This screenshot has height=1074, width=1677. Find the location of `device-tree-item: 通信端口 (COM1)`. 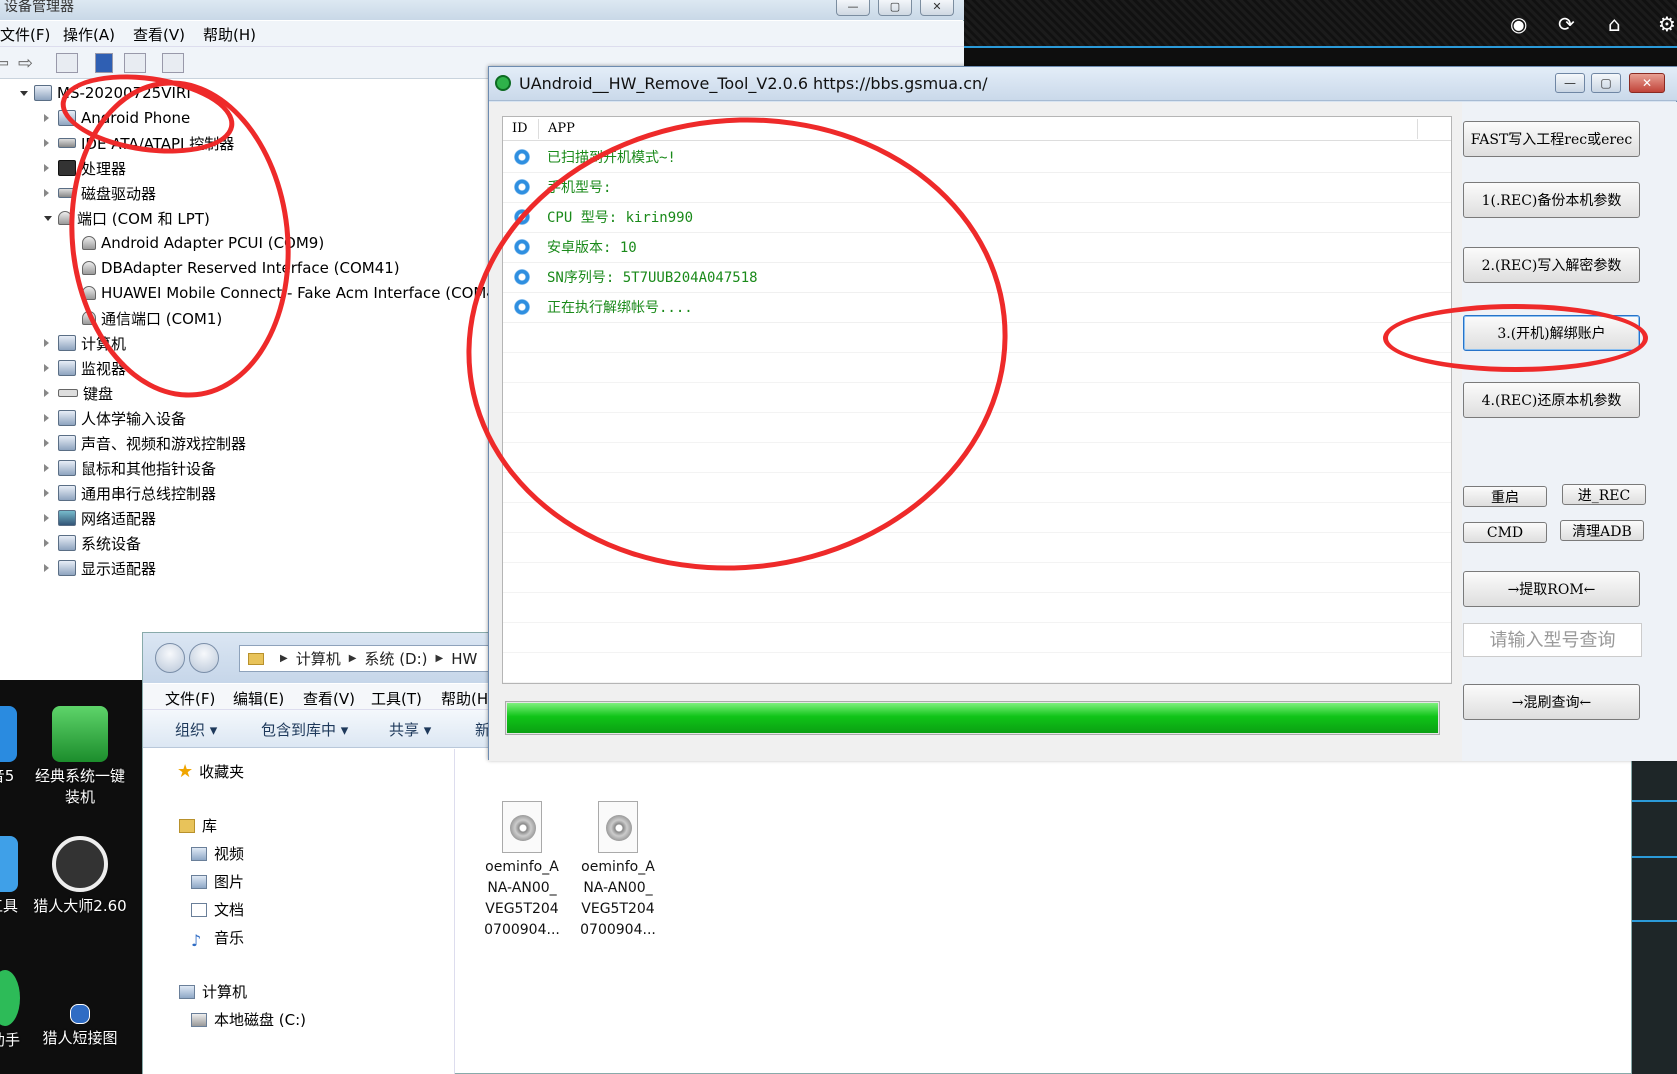

device-tree-item: 通信端口 (COM1) is located at coordinates (152, 318).